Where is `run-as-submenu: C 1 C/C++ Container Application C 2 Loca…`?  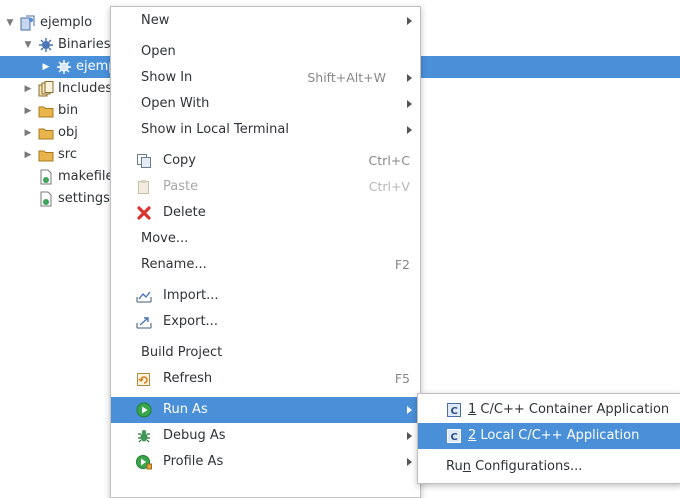 run-as-submenu: C 1 C/C++ Container Application C 2 Loca… is located at coordinates (548, 438).